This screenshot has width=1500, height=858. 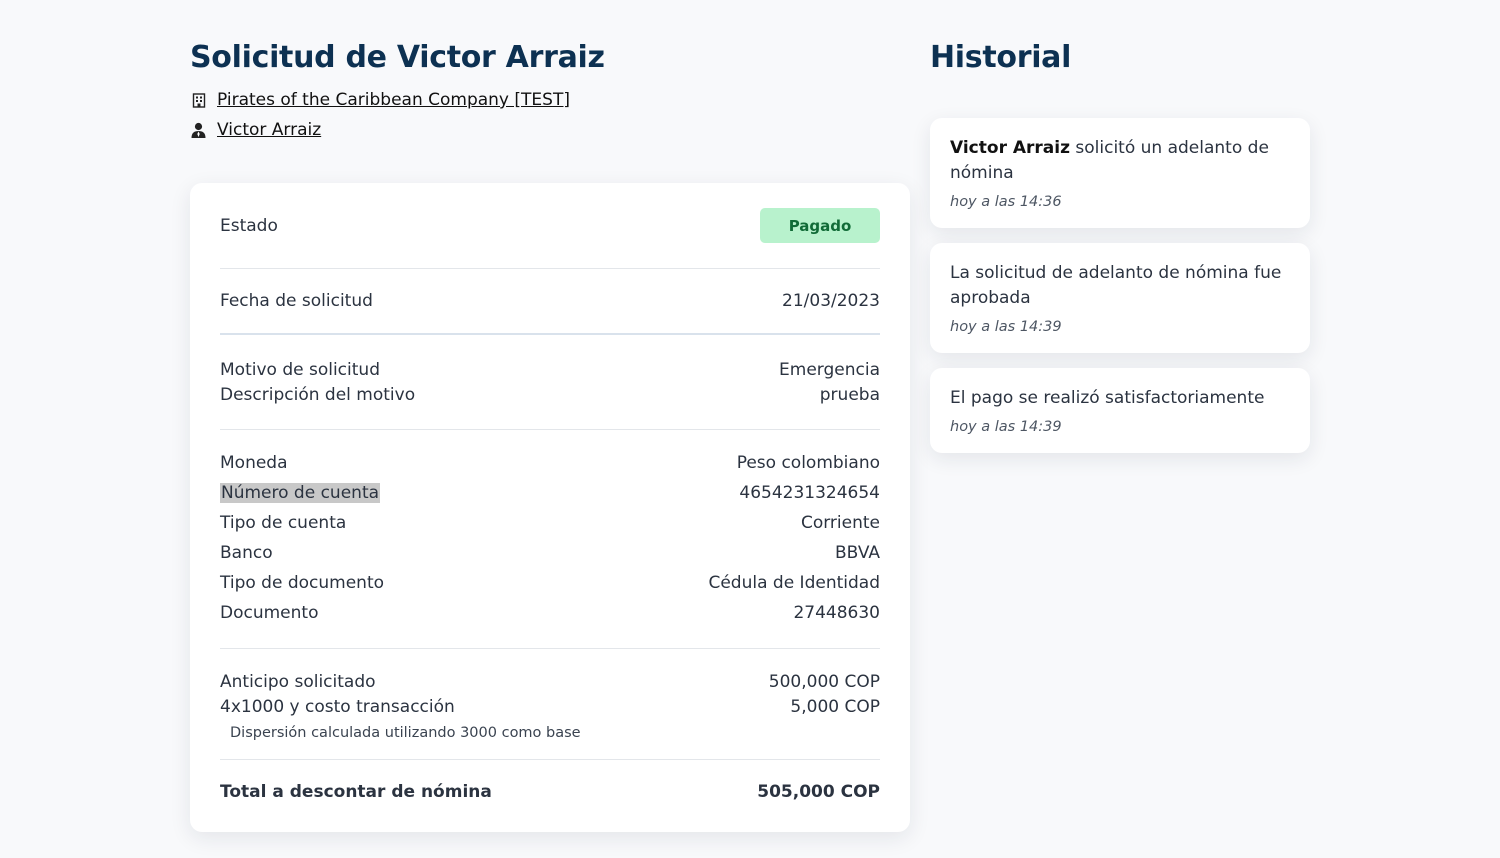 I want to click on documento-label: Documento, so click(x=269, y=613).